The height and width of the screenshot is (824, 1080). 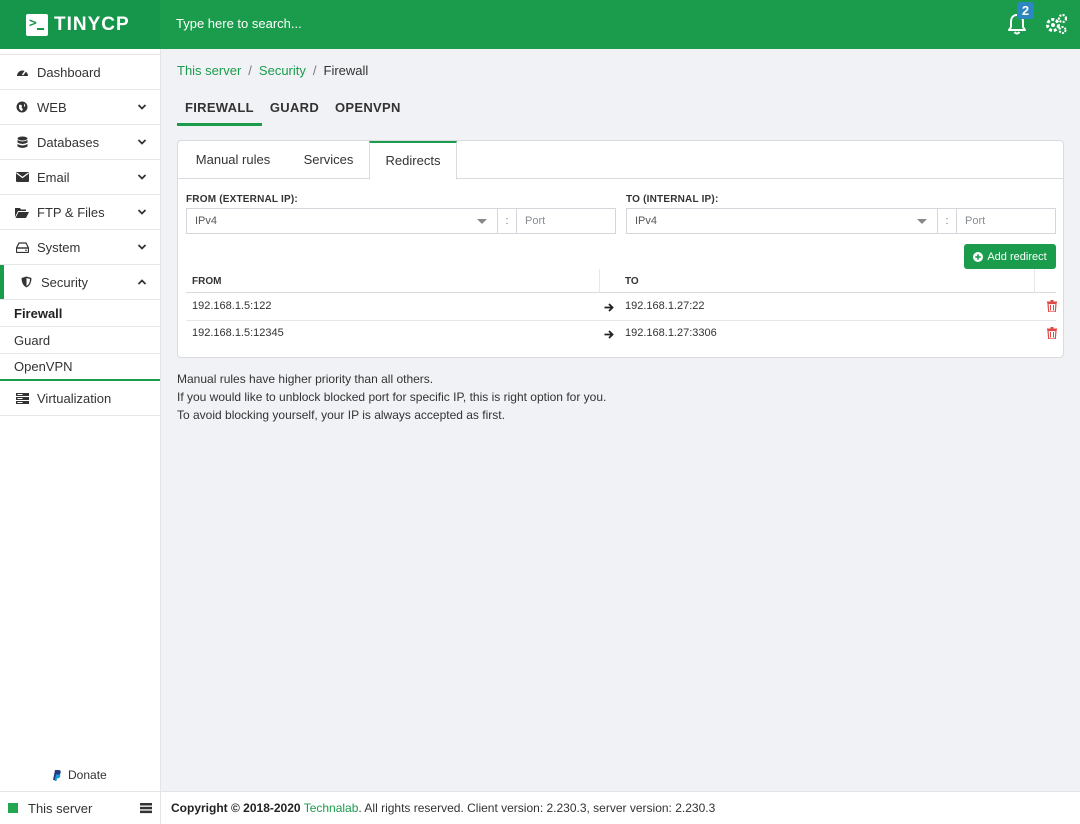 What do you see at coordinates (1017, 256) in the screenshot?
I see `add-redirect-label: Add redirect` at bounding box center [1017, 256].